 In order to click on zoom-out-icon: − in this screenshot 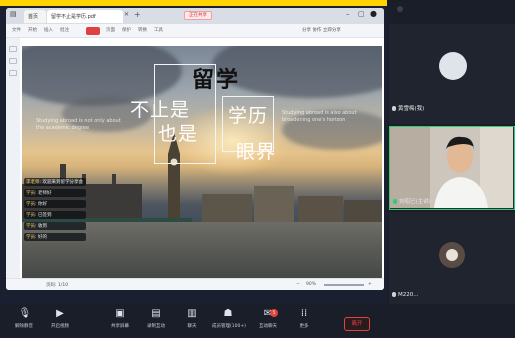, I will do `click(298, 284)`.